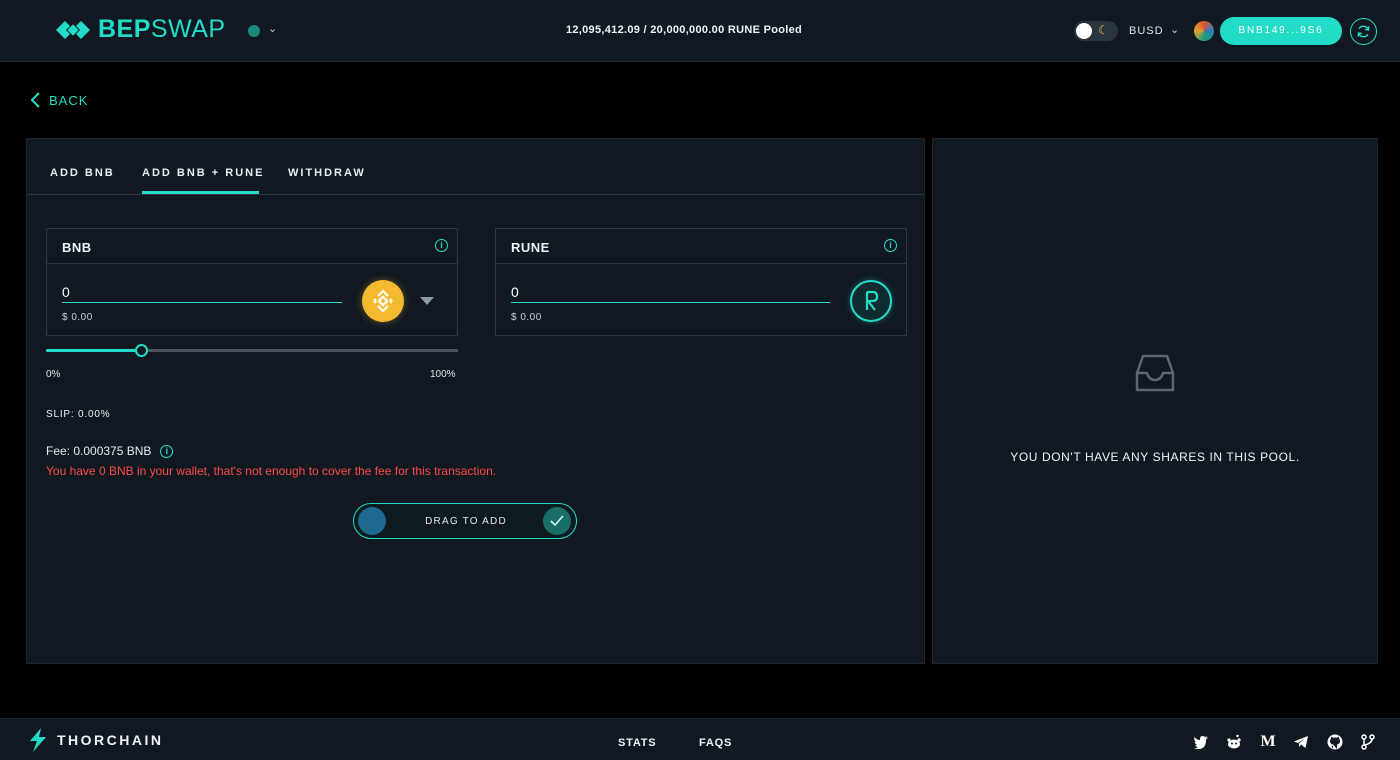  Describe the element at coordinates (78, 414) in the screenshot. I see `slip-text: SLIP: 0.00%` at that location.